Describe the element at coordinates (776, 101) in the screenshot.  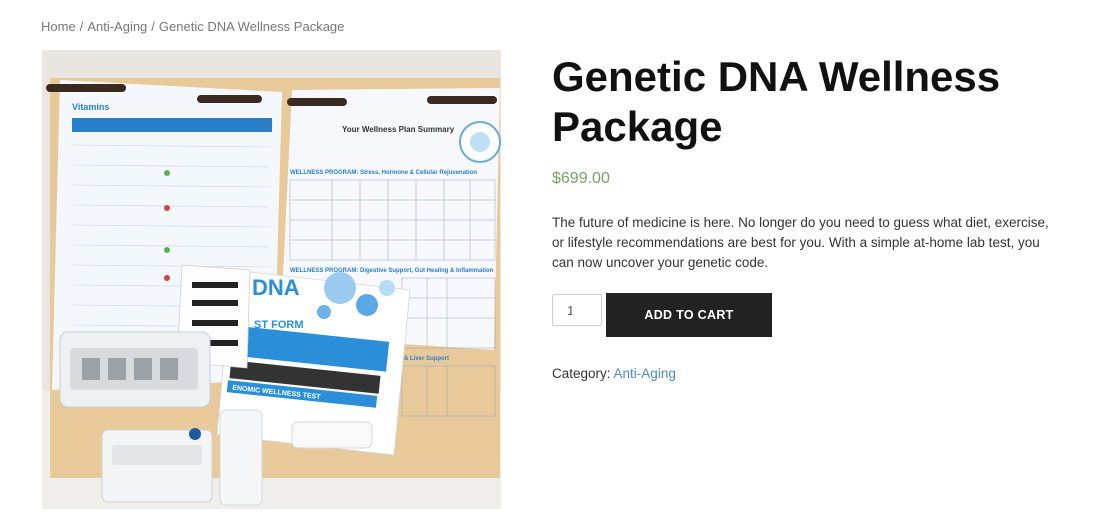
I see `product-title: Genetic DNA Wellness Package` at that location.